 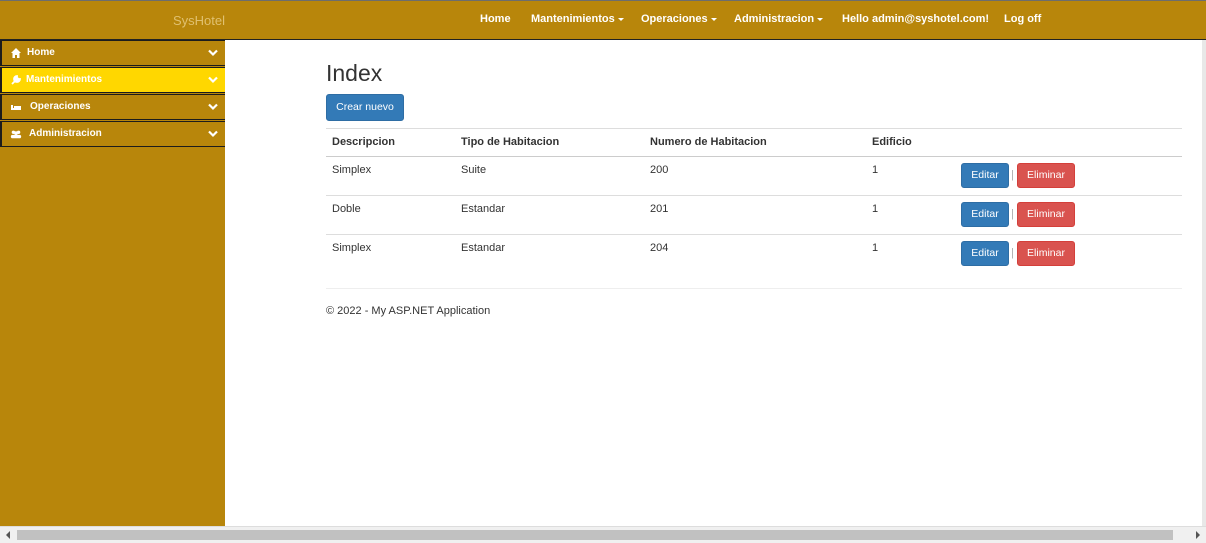 I want to click on sidebar-item-label: Administracion, so click(x=65, y=133).